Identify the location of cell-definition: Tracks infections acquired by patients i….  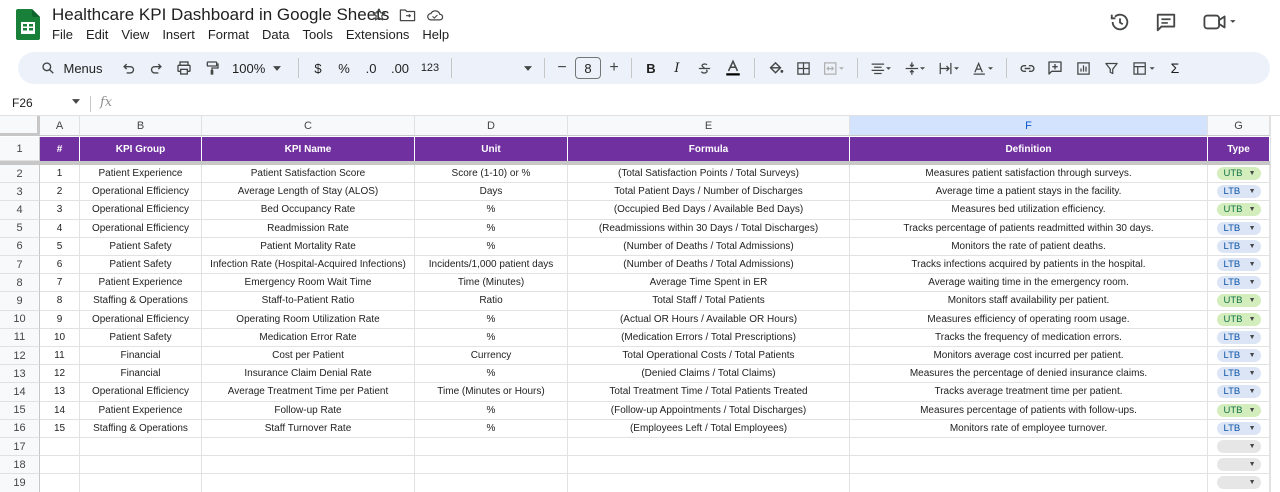
(1029, 265).